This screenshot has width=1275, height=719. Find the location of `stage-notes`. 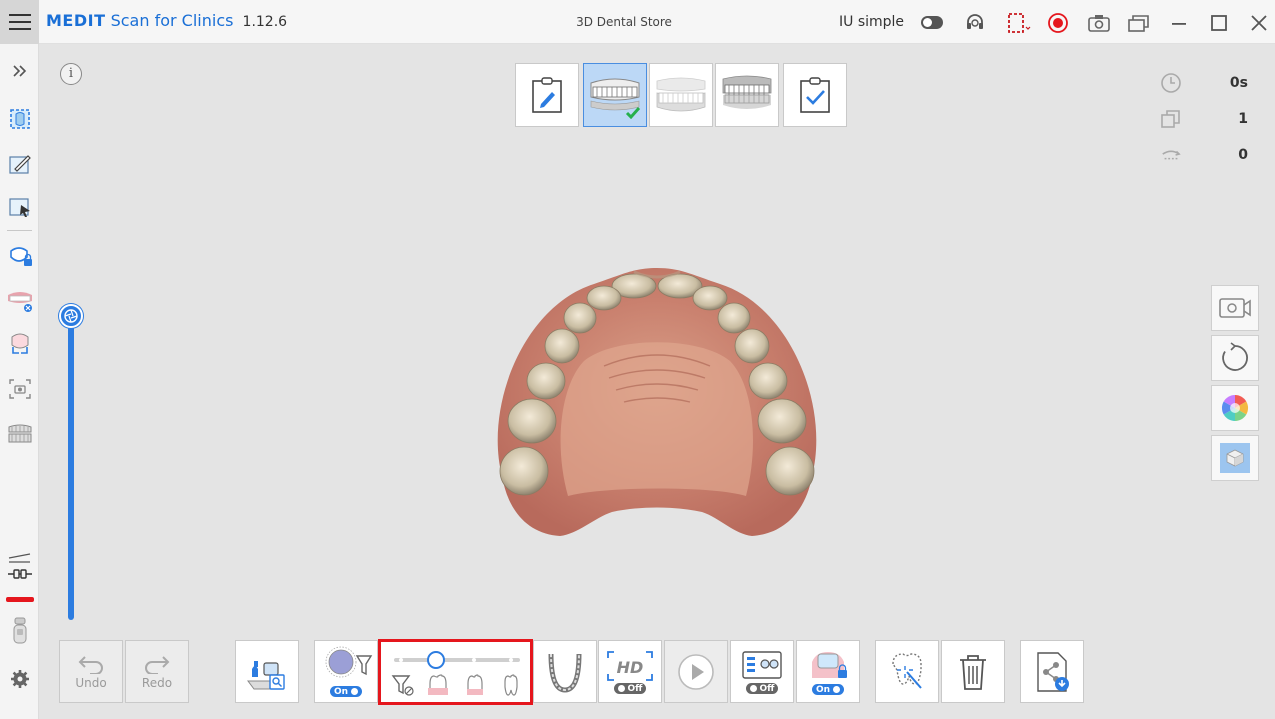

stage-notes is located at coordinates (547, 95).